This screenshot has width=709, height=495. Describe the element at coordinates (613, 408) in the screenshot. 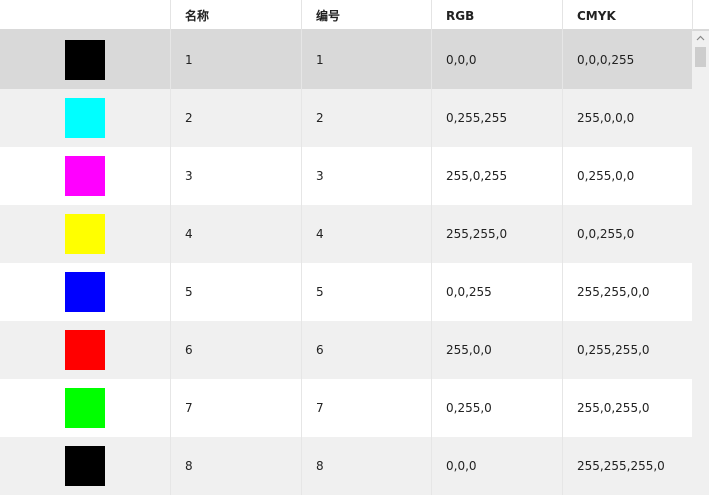

I see `cmyk-cell: 255,0,255,0` at that location.